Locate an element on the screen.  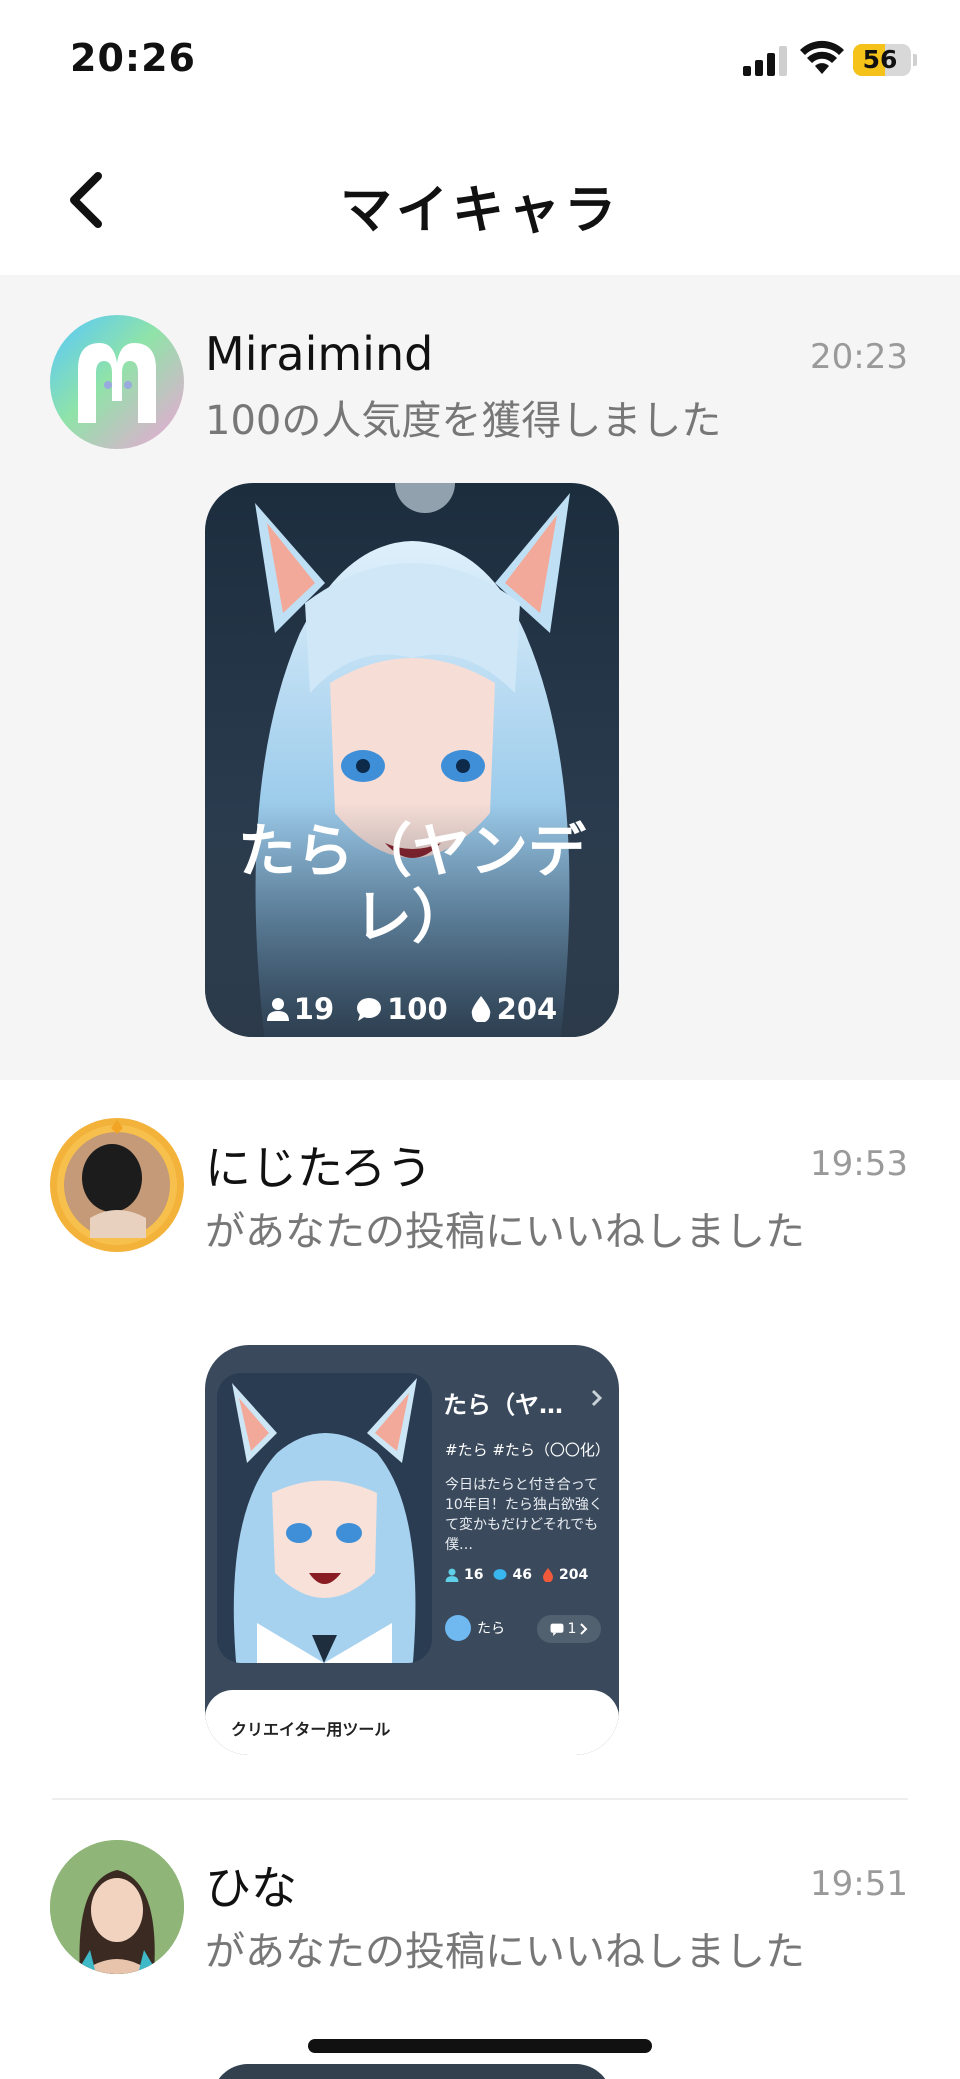
battery-level: 56 is located at coordinates (880, 59).